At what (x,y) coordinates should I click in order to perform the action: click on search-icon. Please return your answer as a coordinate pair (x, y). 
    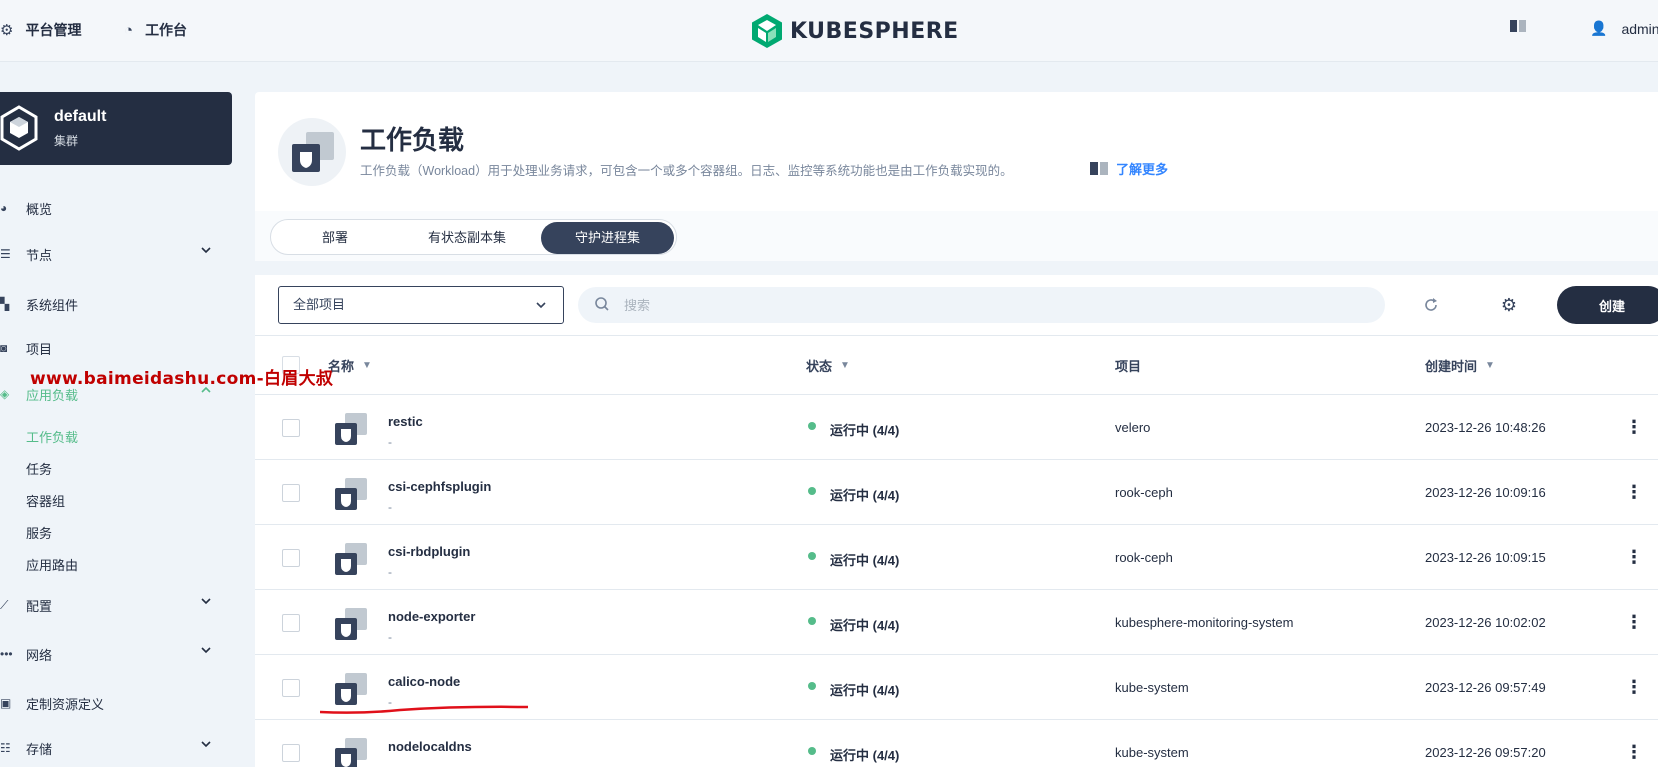
    Looking at the image, I should click on (602, 304).